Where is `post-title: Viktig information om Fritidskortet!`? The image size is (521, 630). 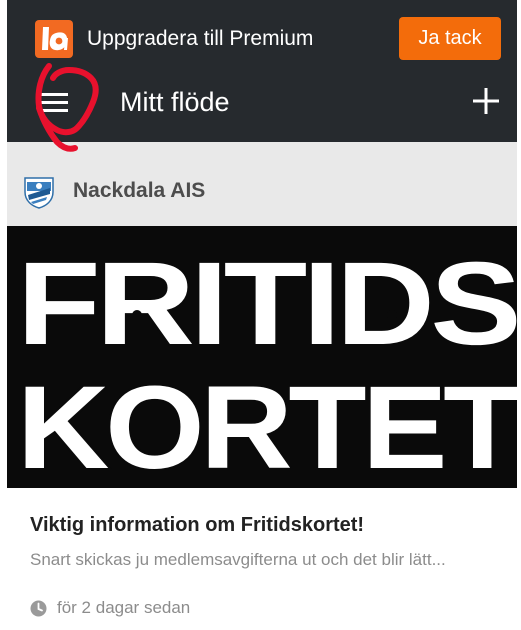 post-title: Viktig information om Fritidskortet! is located at coordinates (197, 525).